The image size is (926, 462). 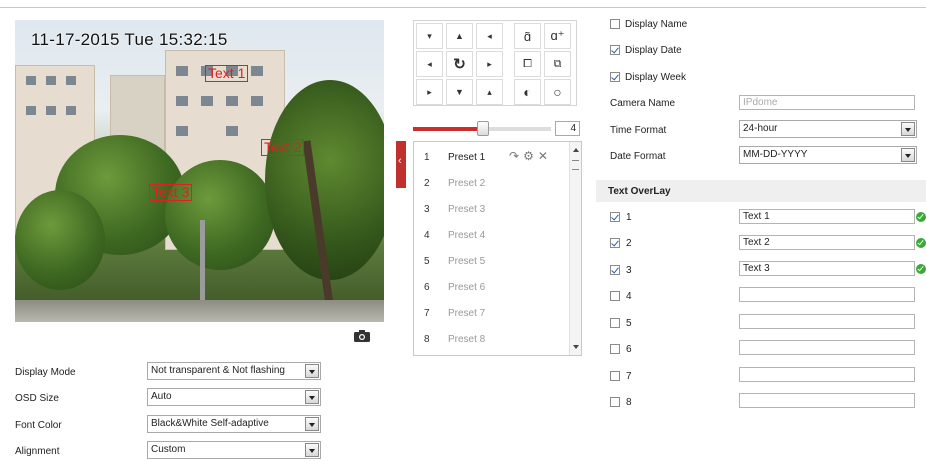 I want to click on preset-number: 6, so click(x=427, y=287).